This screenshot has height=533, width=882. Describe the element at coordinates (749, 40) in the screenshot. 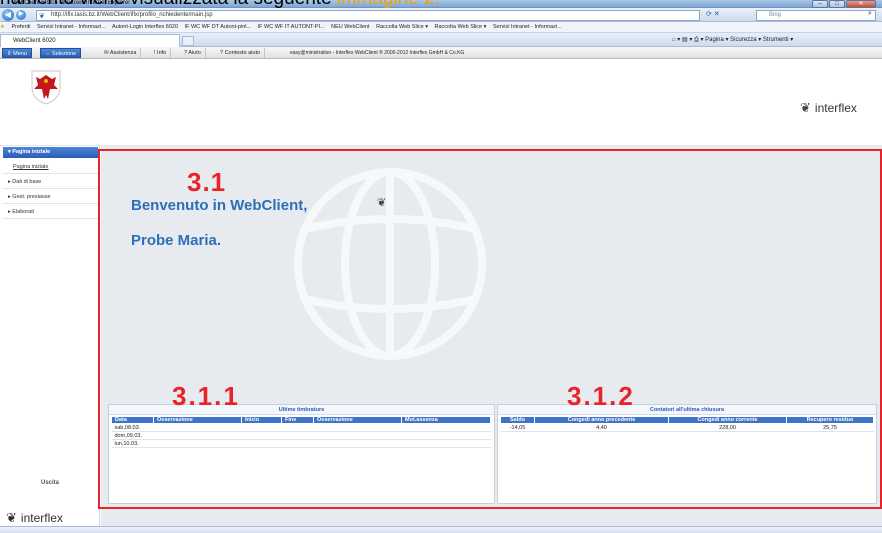

I see `tools-menus: Pagina ▾ Sicurezza ▾ Strumenti ▾` at that location.